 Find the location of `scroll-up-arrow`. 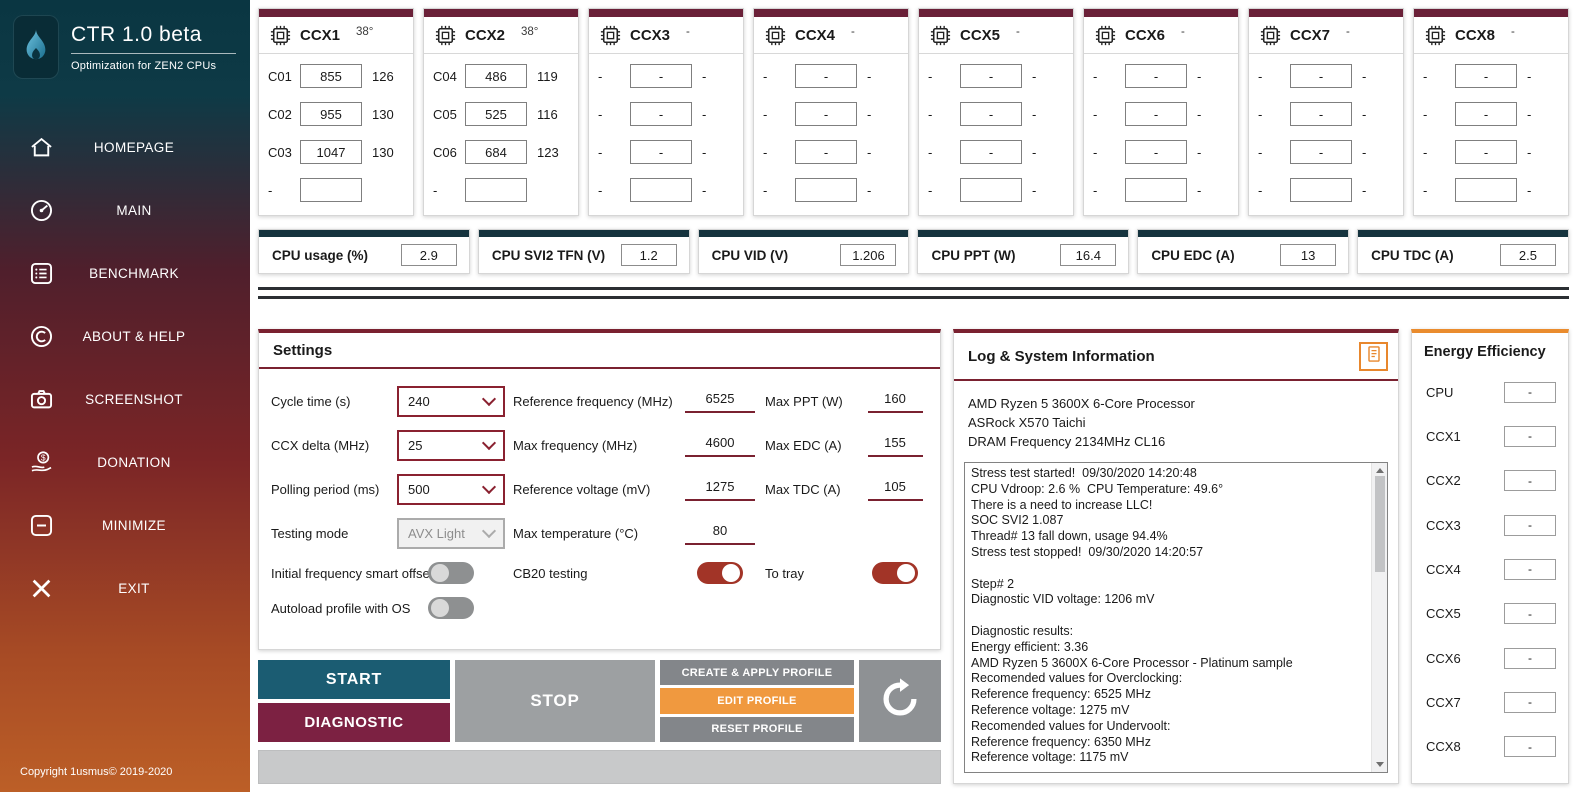

scroll-up-arrow is located at coordinates (1379, 470).